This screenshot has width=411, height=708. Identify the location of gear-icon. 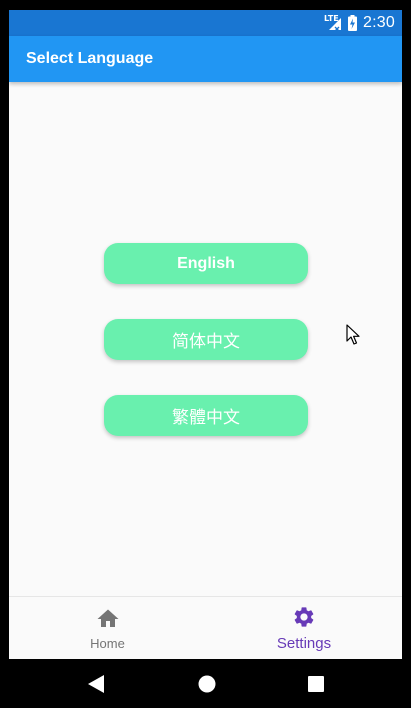
(304, 619).